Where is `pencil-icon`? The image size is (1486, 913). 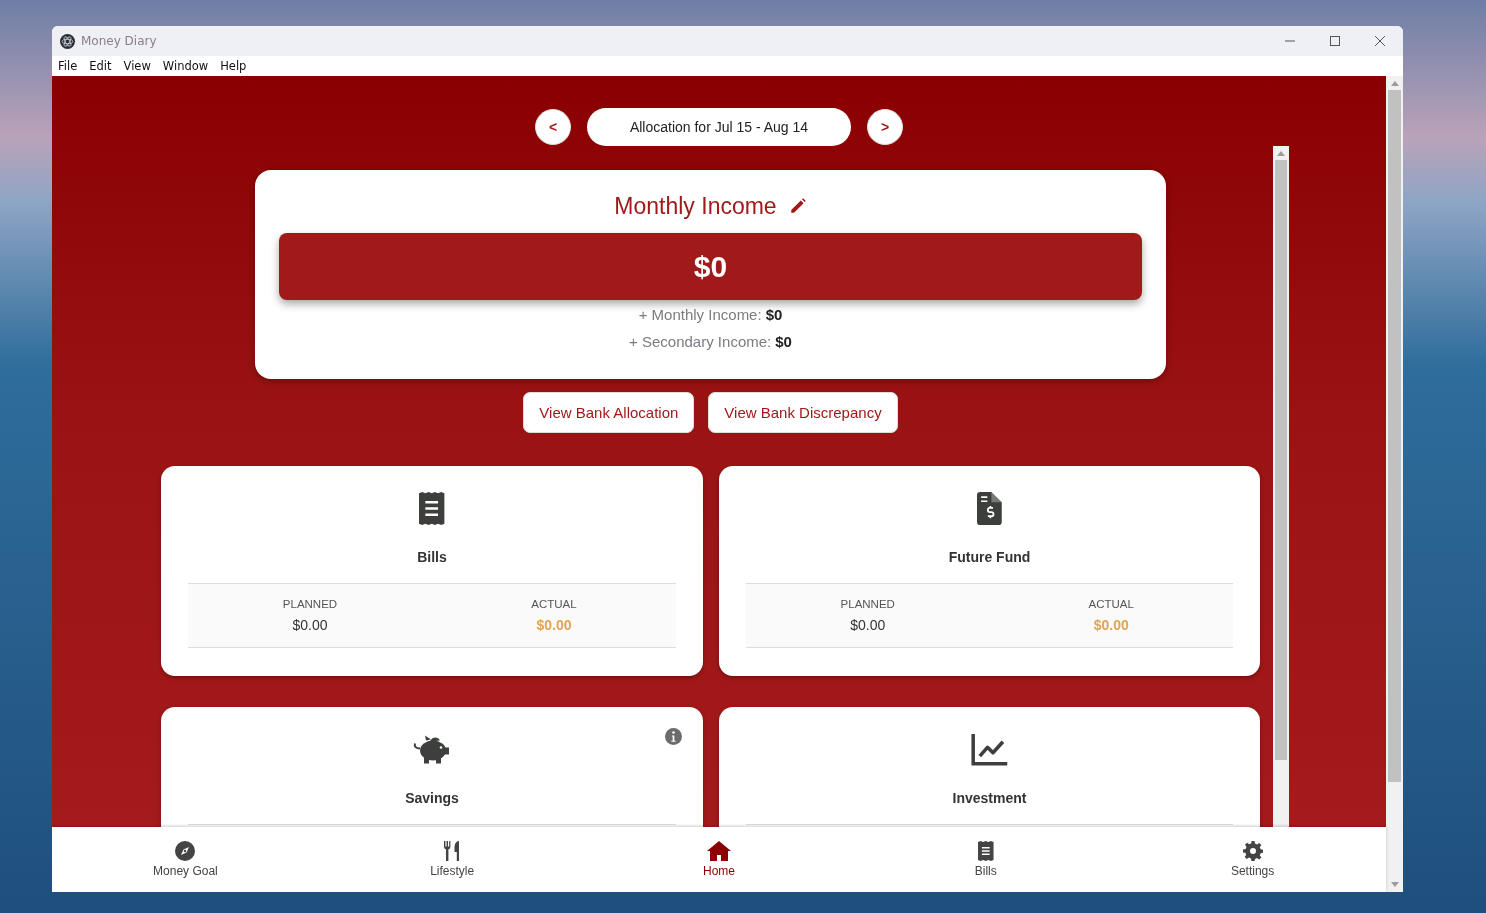
pencil-icon is located at coordinates (797, 206).